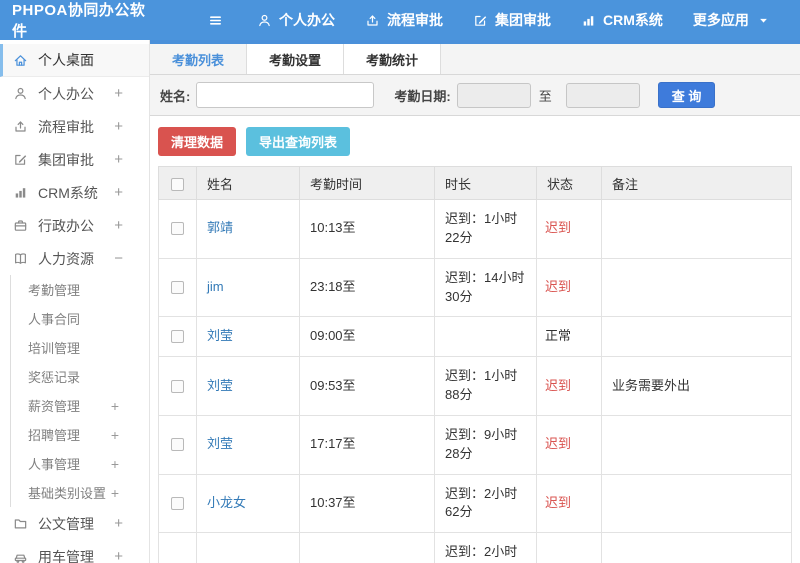  I want to click on chart-icon, so click(21, 192).